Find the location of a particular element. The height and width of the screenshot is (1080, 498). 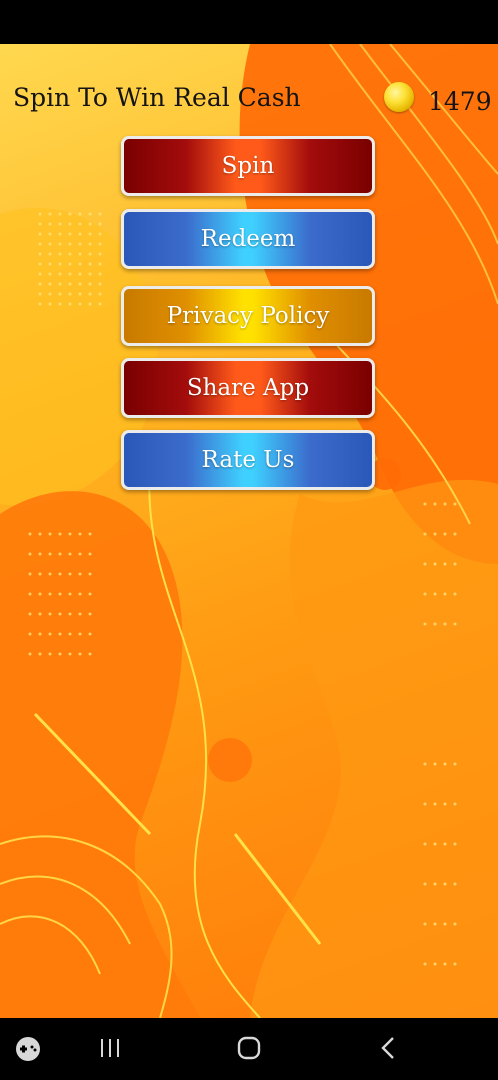

redeem-button-label: Redeem is located at coordinates (248, 239).